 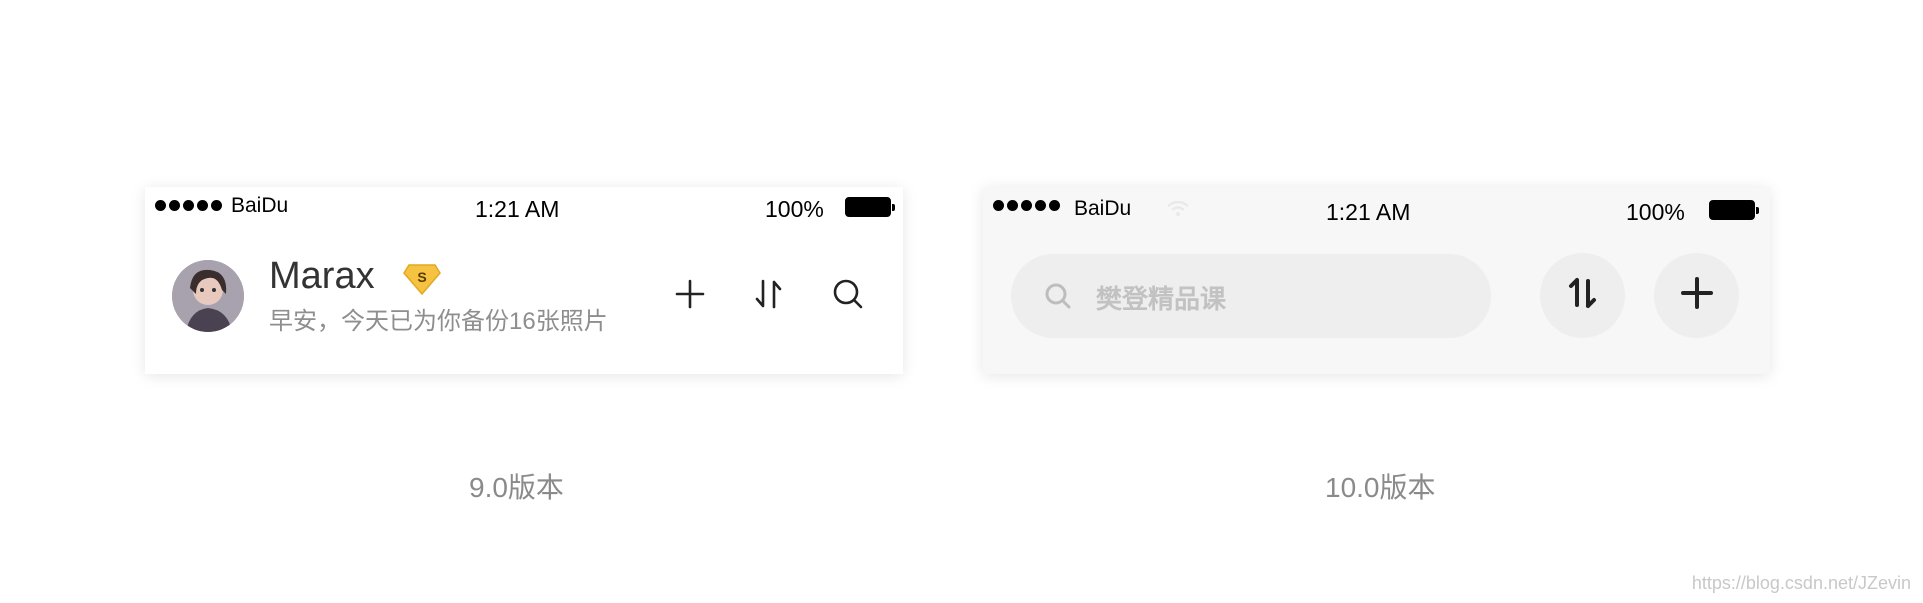 I want to click on transfer-button, so click(x=1582, y=295).